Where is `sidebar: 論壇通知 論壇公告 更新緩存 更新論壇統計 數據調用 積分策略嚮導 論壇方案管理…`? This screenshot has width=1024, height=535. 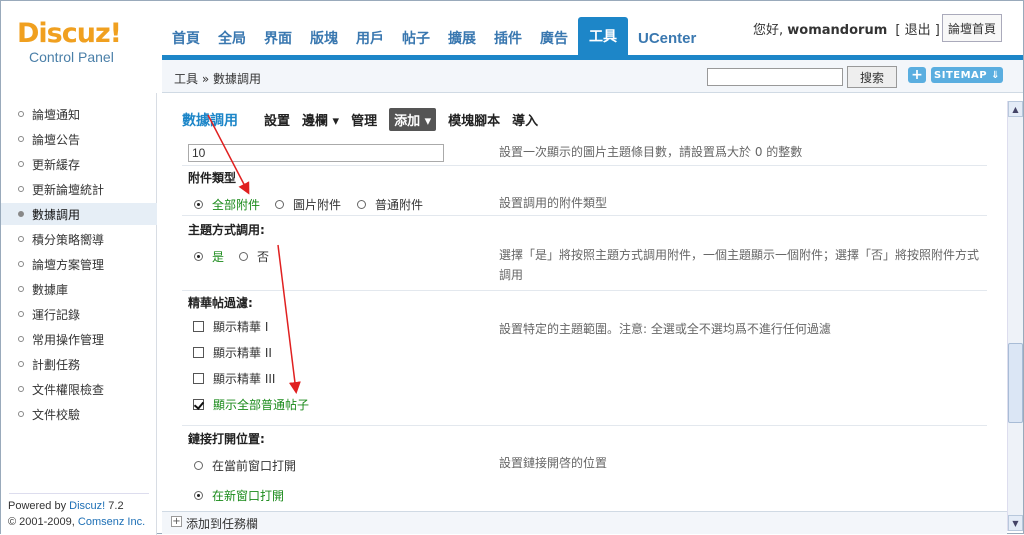 sidebar: 論壇通知 論壇公告 更新緩存 更新論壇統計 數據調用 積分策略嚮導 論壇方案管理… is located at coordinates (79, 314).